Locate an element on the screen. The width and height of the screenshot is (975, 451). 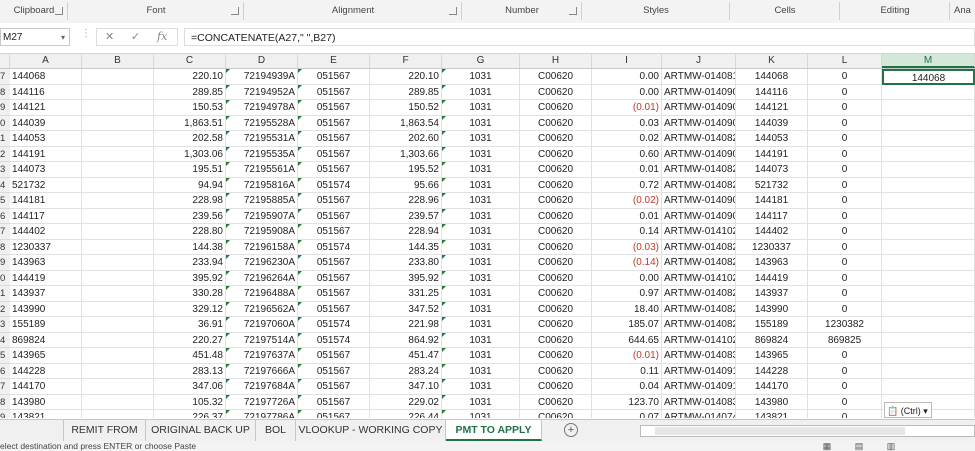
row-header: 7 is located at coordinates (5, 232).